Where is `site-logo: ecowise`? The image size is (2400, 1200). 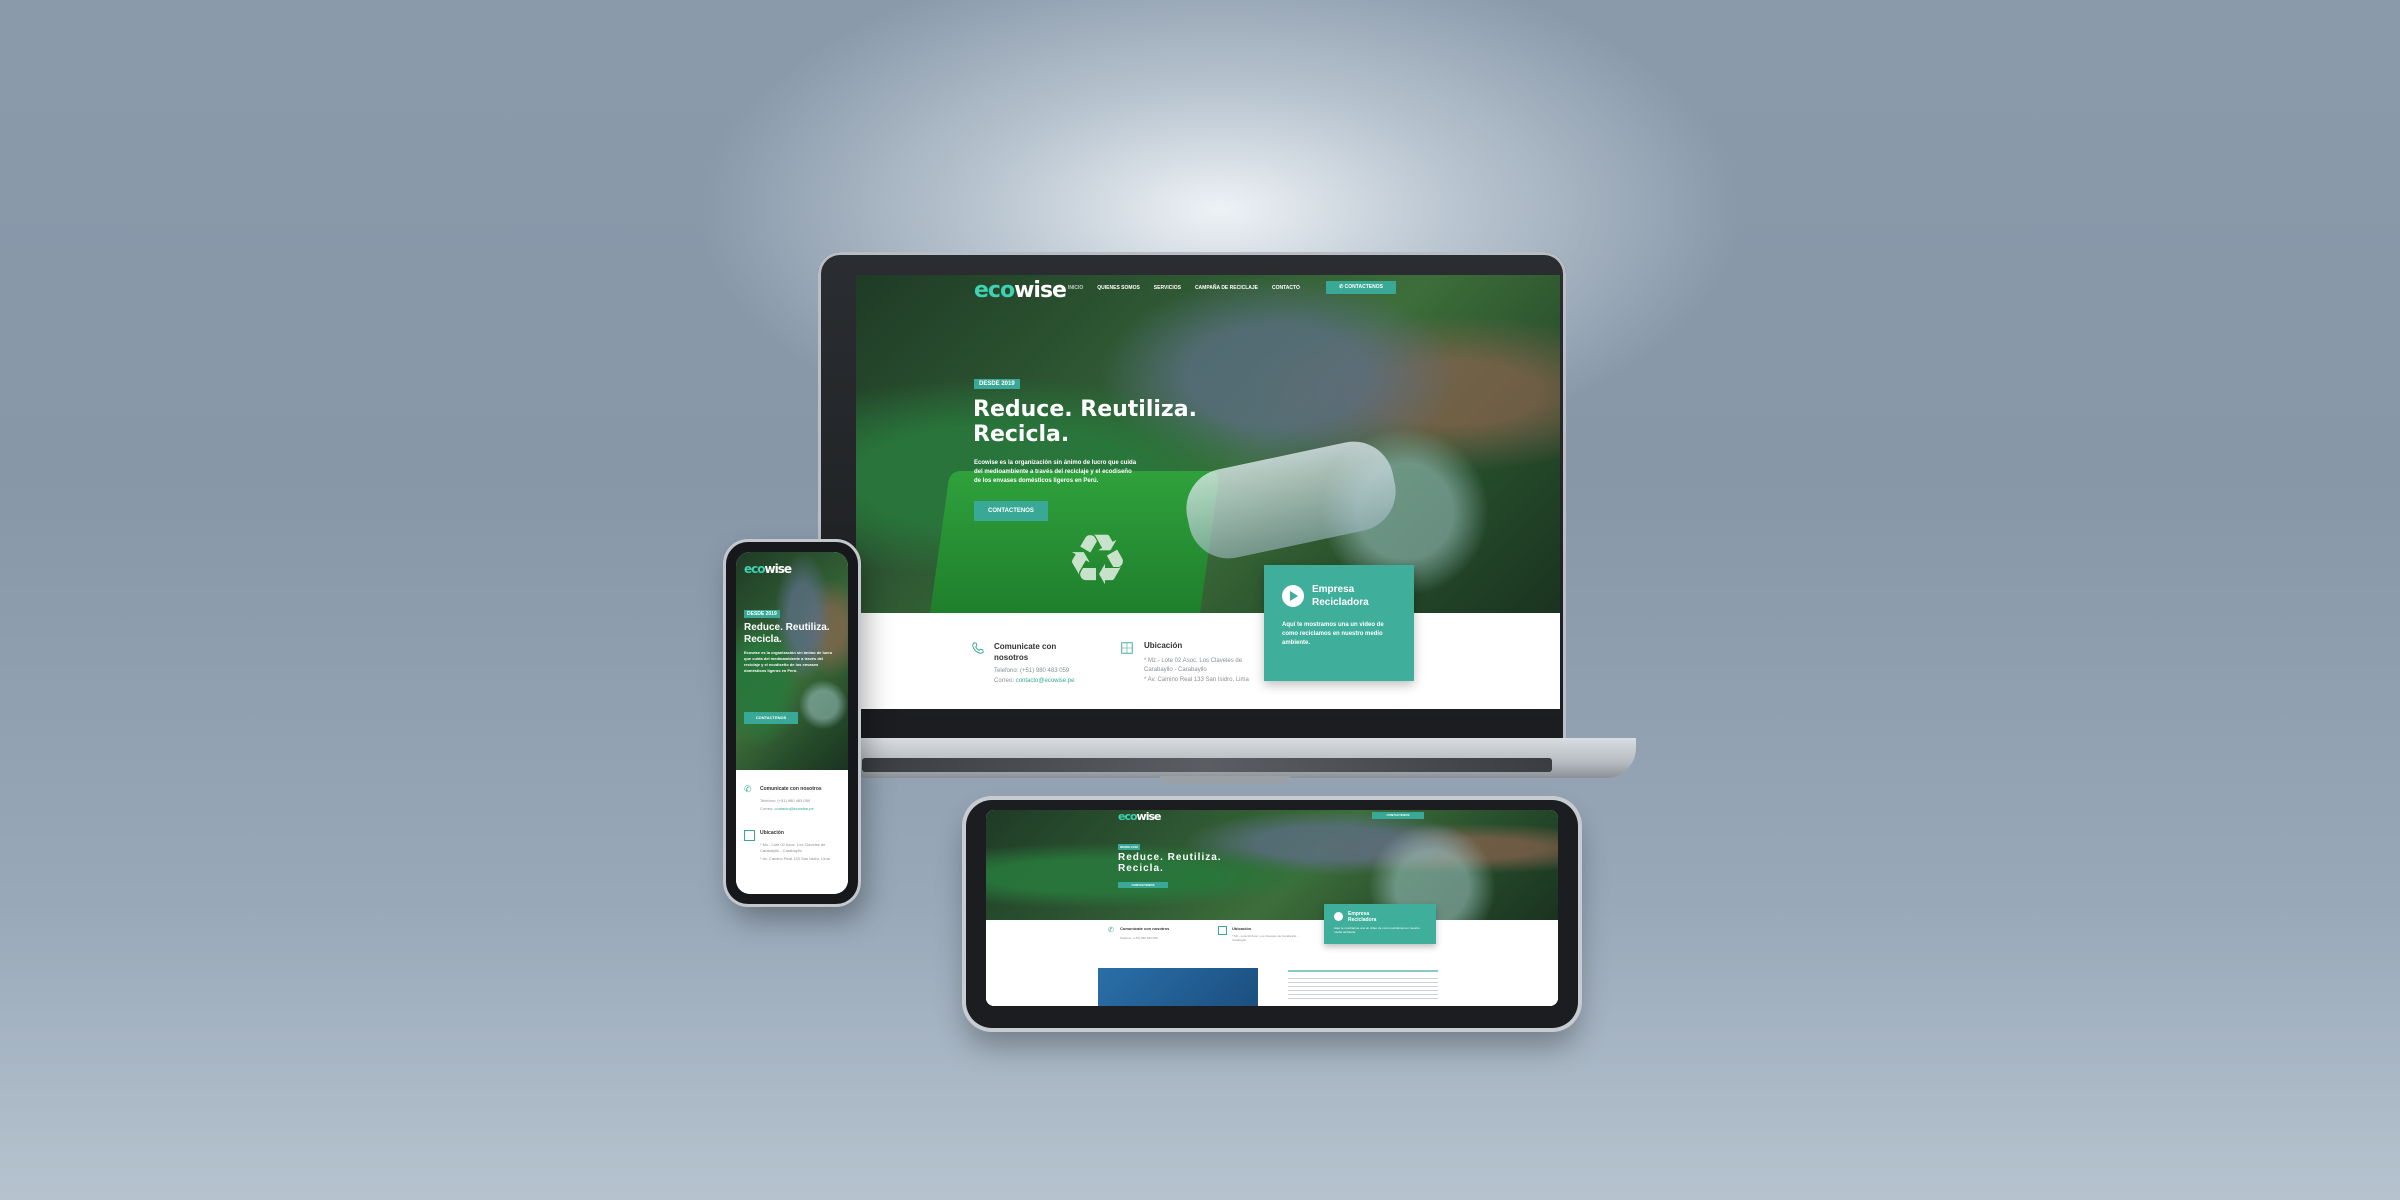
site-logo: ecowise is located at coordinates (1020, 290).